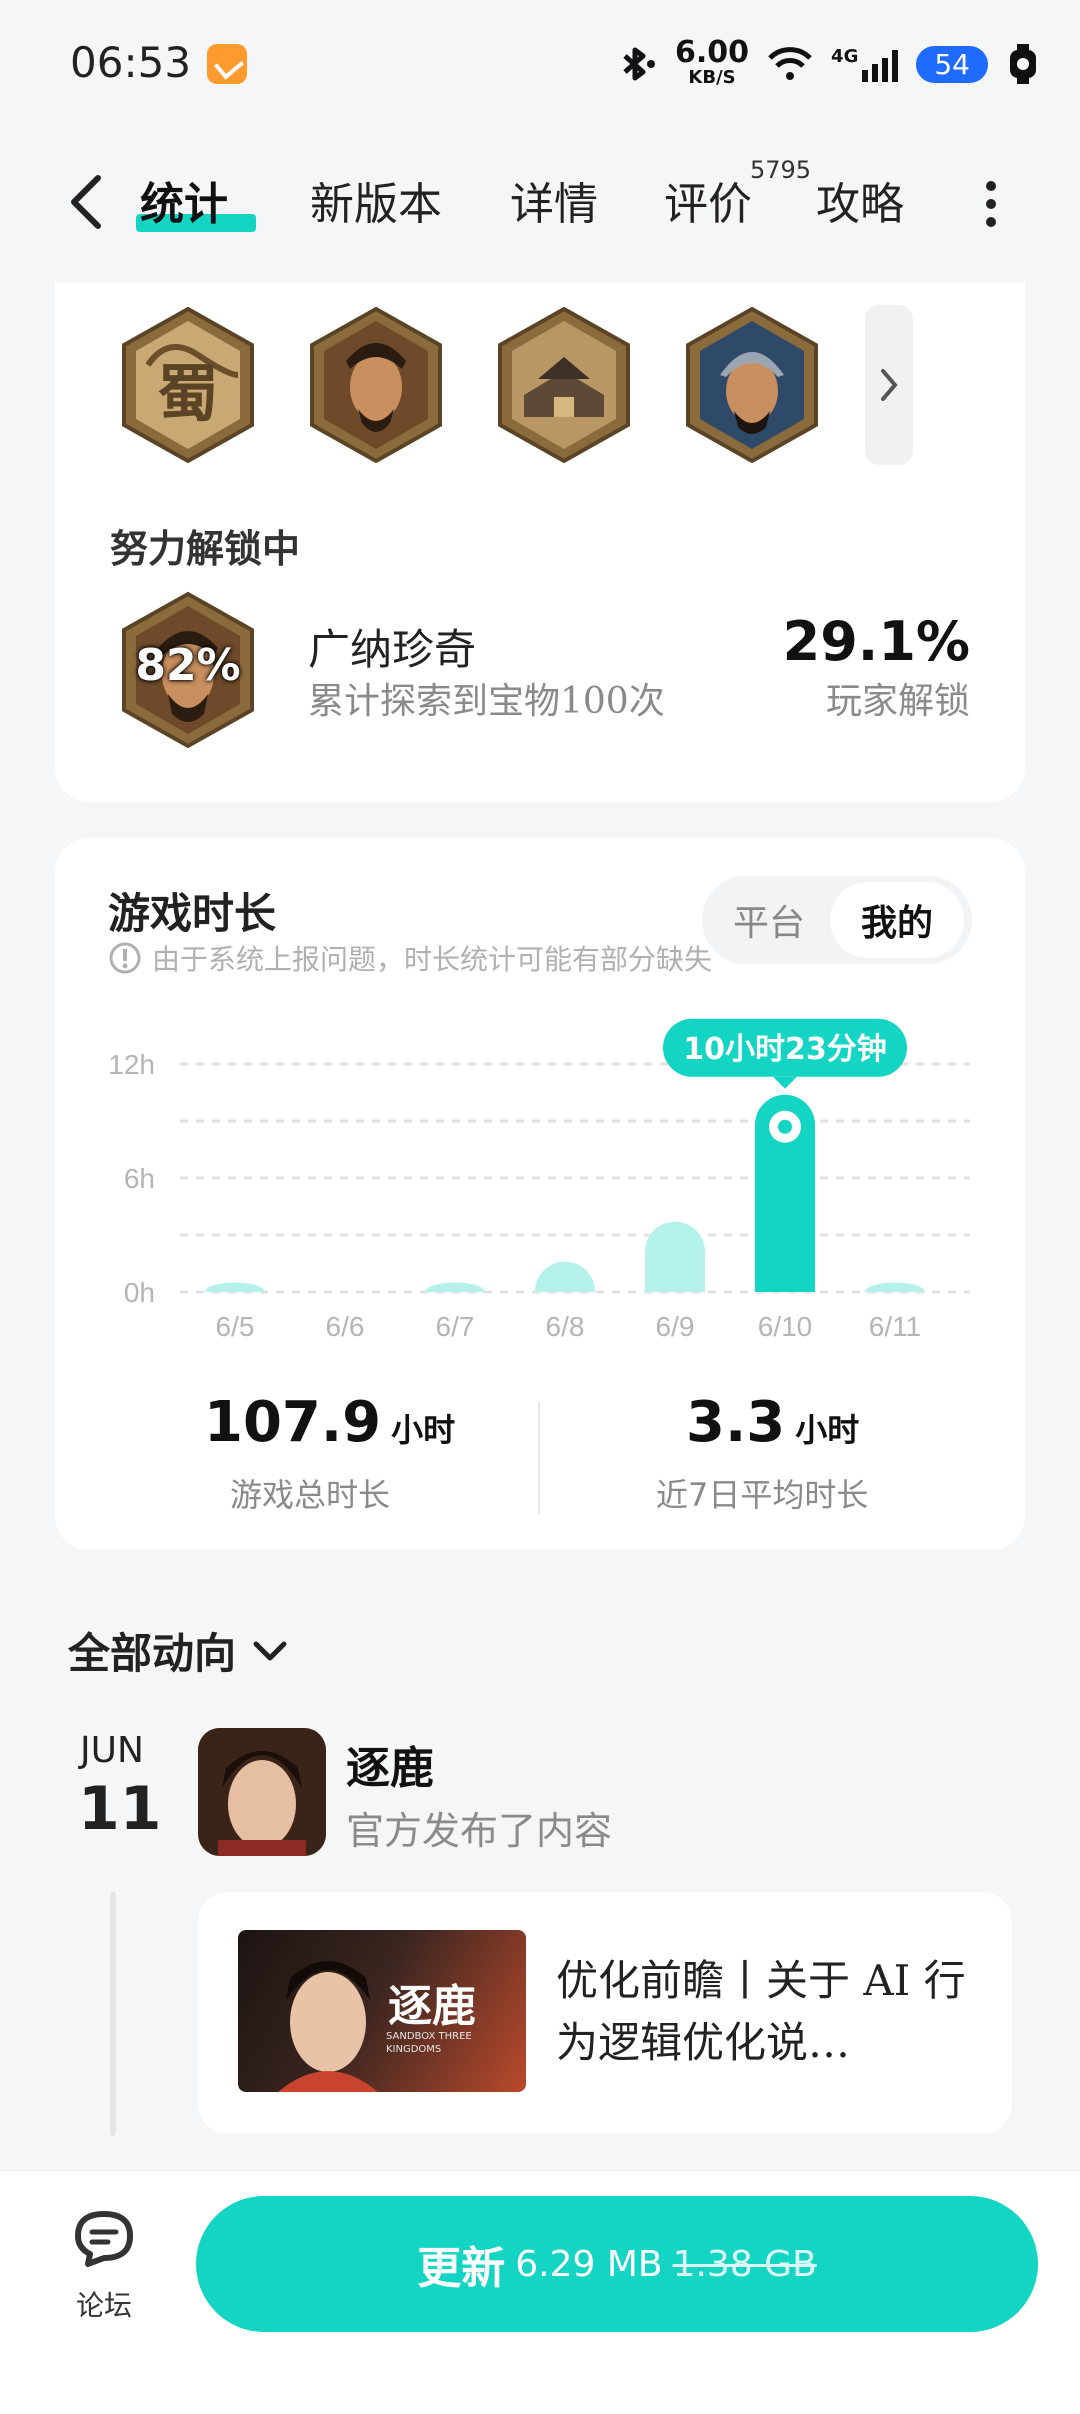 The image size is (1080, 2414). What do you see at coordinates (827, 1430) in the screenshot?
I see `avg-playtime-unit: 小时` at bounding box center [827, 1430].